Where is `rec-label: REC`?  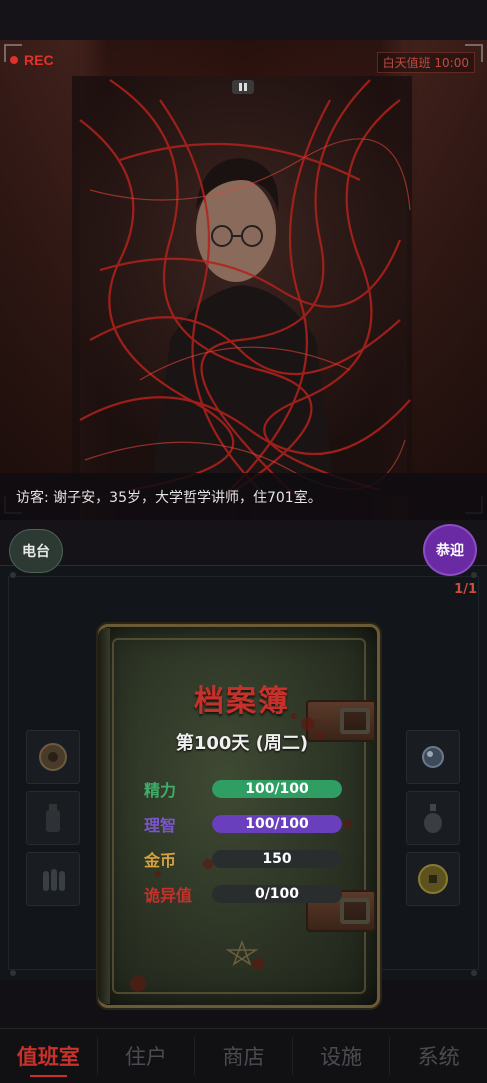
rec-label: REC is located at coordinates (39, 60).